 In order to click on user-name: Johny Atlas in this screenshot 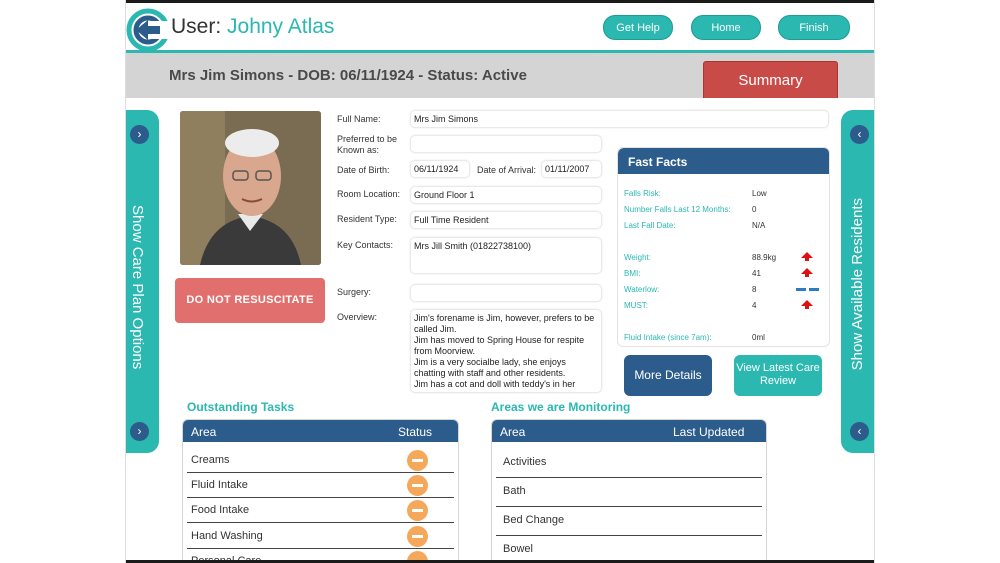, I will do `click(281, 26)`.